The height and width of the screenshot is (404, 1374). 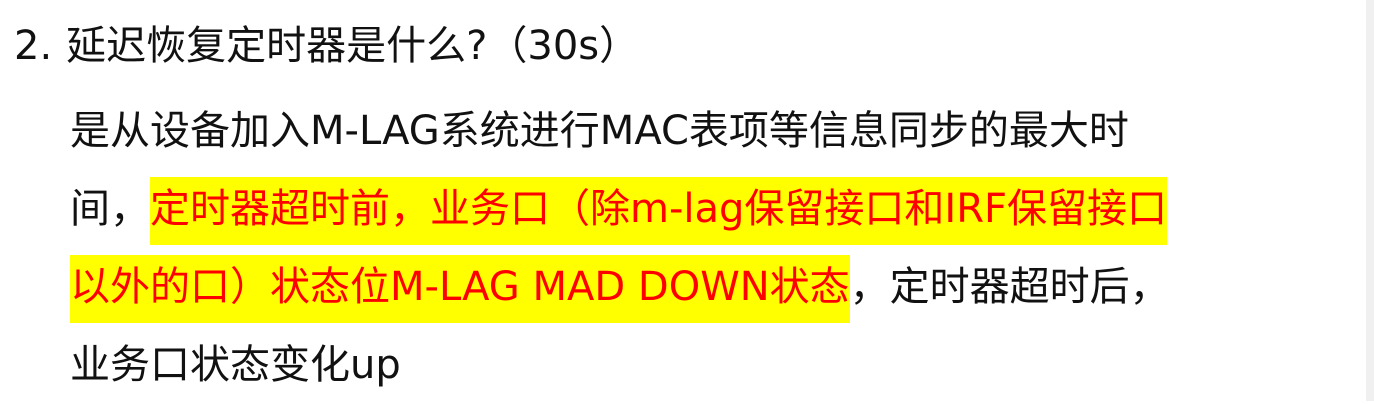 I want to click on answer-line-1: 是从设备加入M-LAG系统进行MAC表项等信息同步的最大时, so click(x=599, y=131).